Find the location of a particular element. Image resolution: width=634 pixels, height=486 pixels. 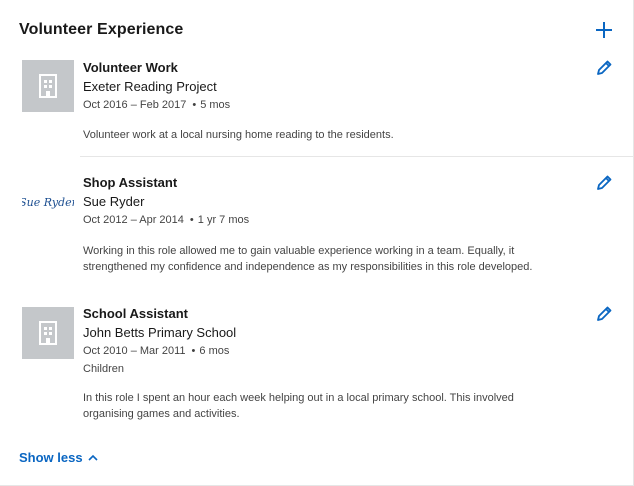

section-title: Volunteer Experience is located at coordinates (101, 29).